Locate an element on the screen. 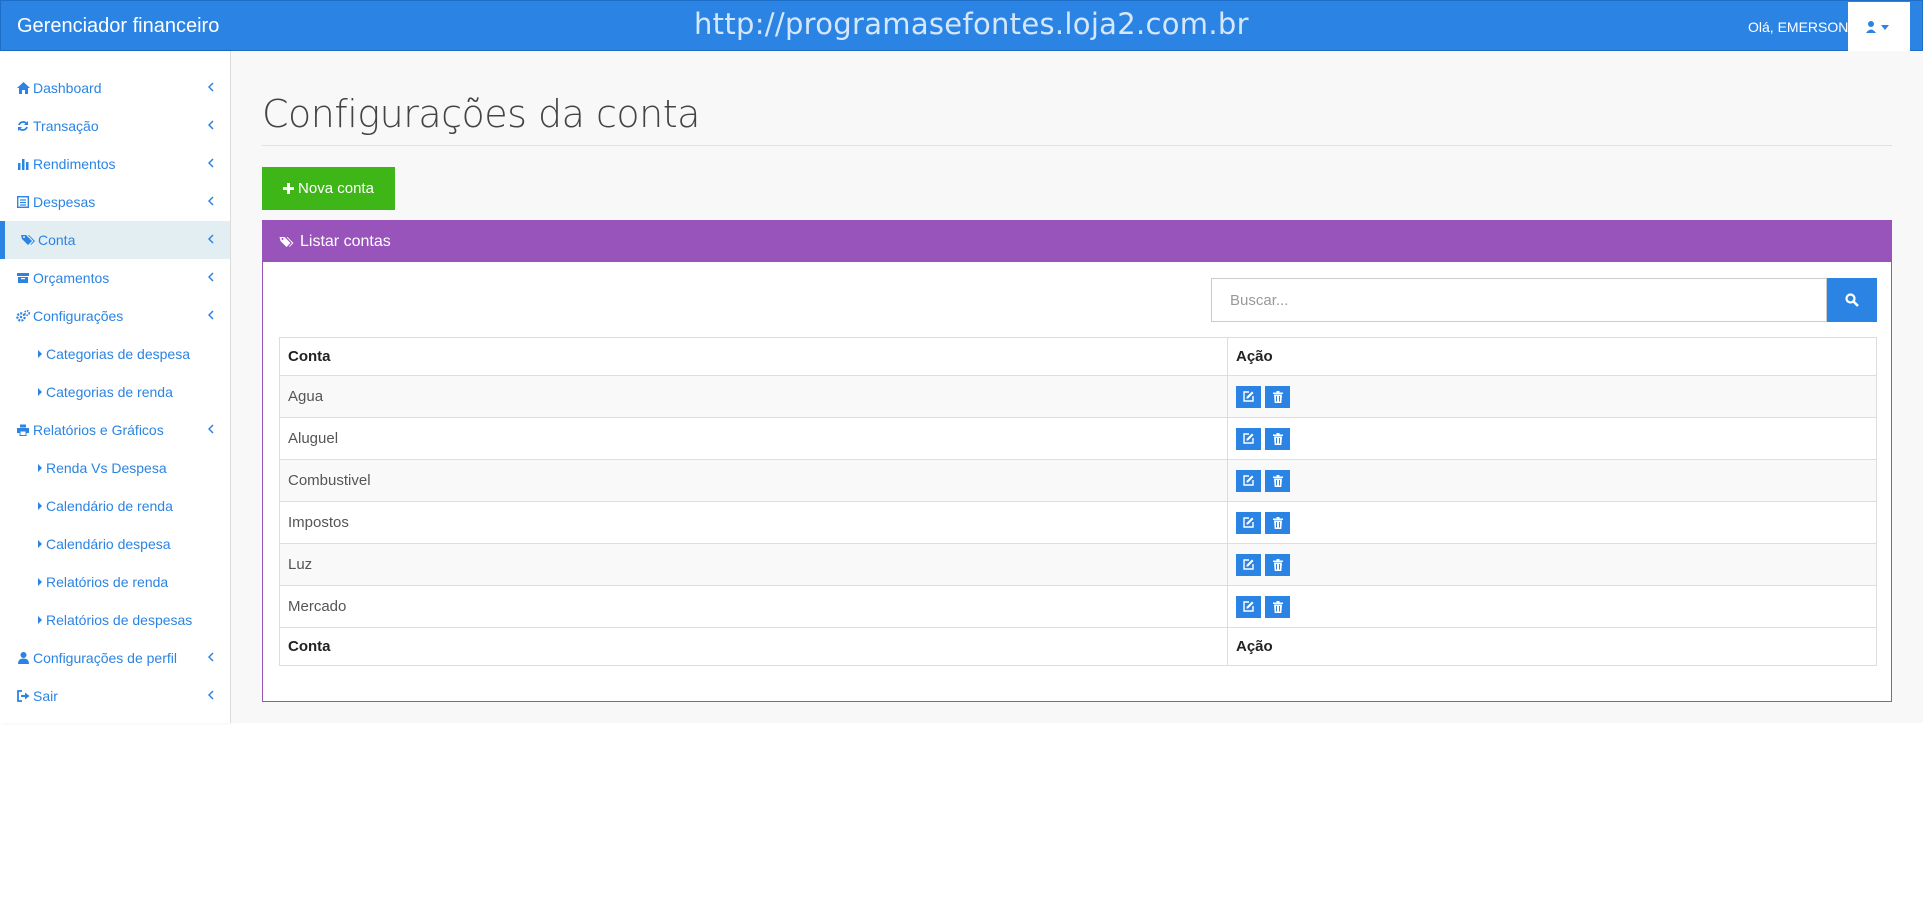 This screenshot has width=1923, height=921. sidebar-item-label: Conta is located at coordinates (57, 240).